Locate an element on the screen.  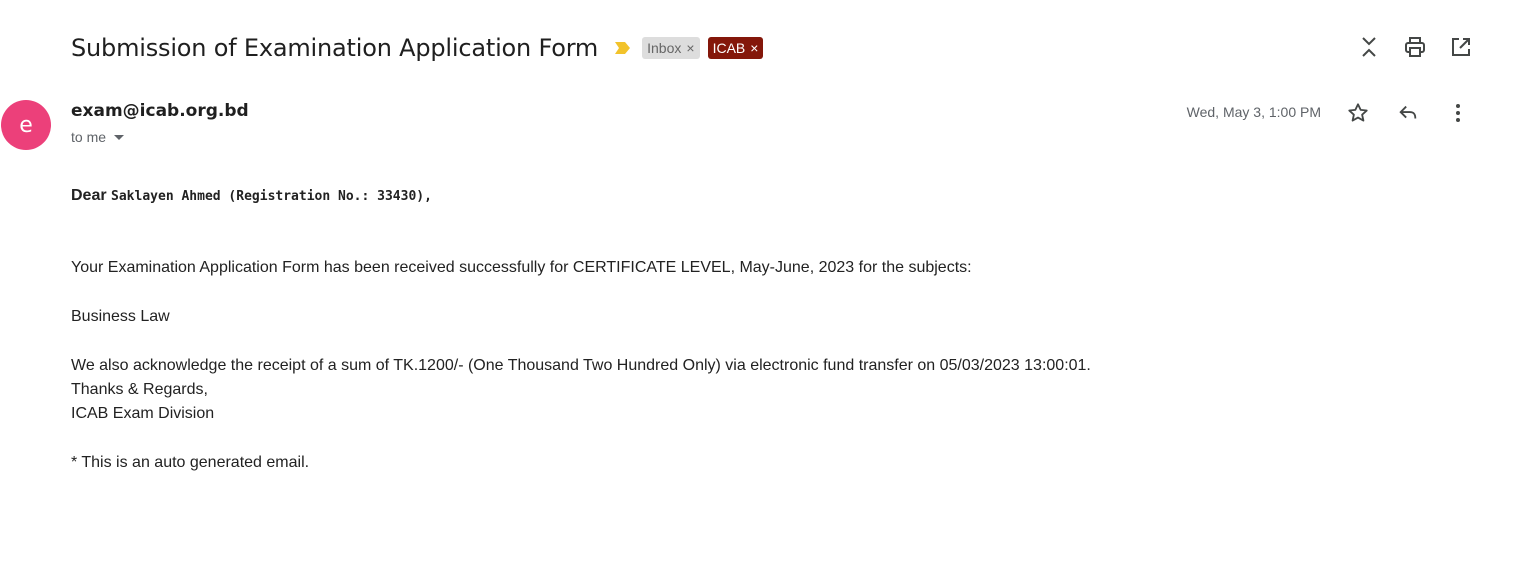
message-date: Wed, May 3, 1:00 PM is located at coordinates (1253, 112).